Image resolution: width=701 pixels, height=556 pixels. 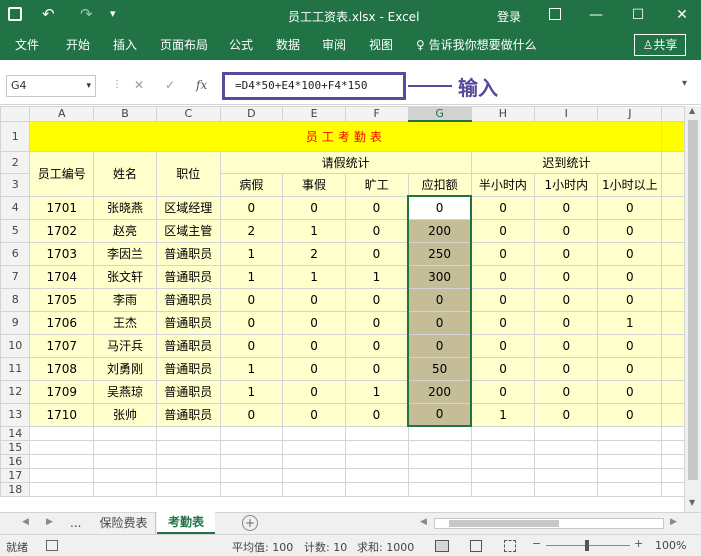 What do you see at coordinates (660, 45) in the screenshot?
I see `share-button: ♙共享` at bounding box center [660, 45].